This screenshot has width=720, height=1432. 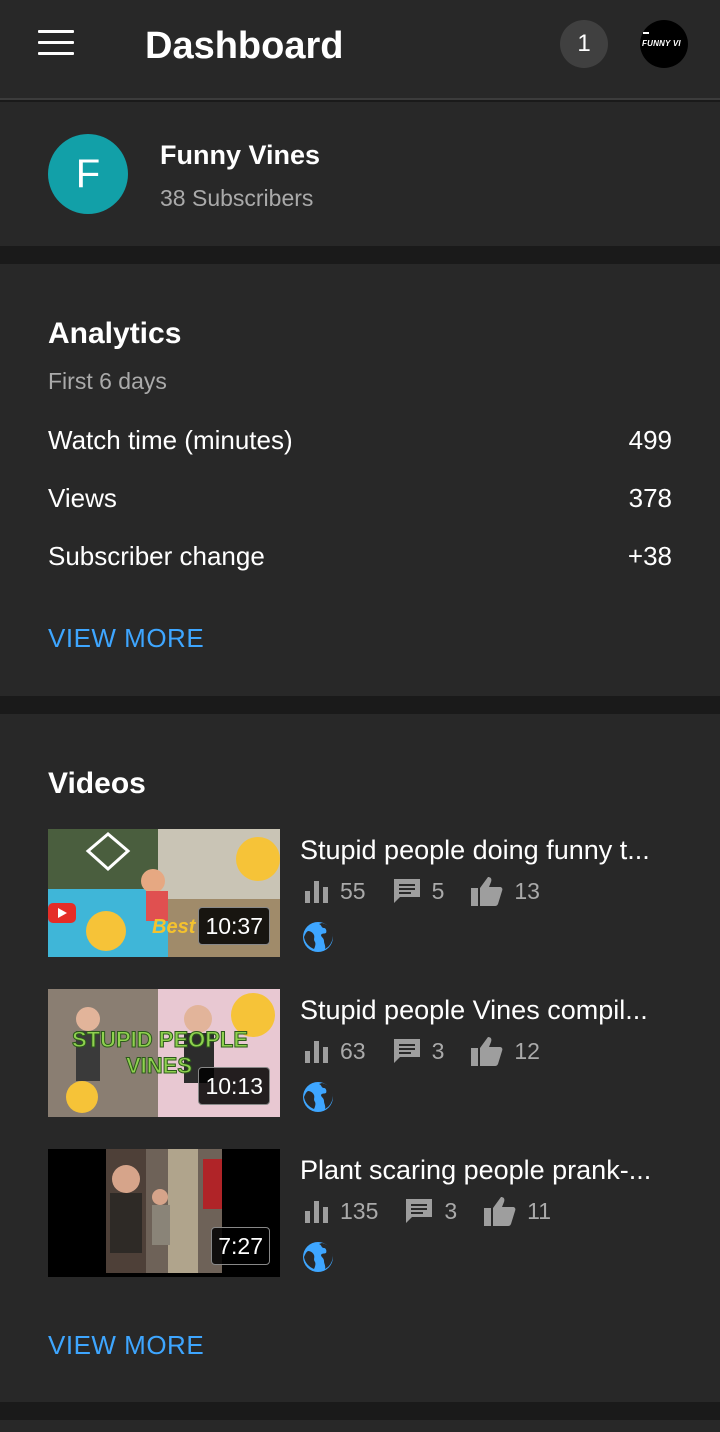 I want to click on video-duration: 10:37, so click(x=234, y=926).